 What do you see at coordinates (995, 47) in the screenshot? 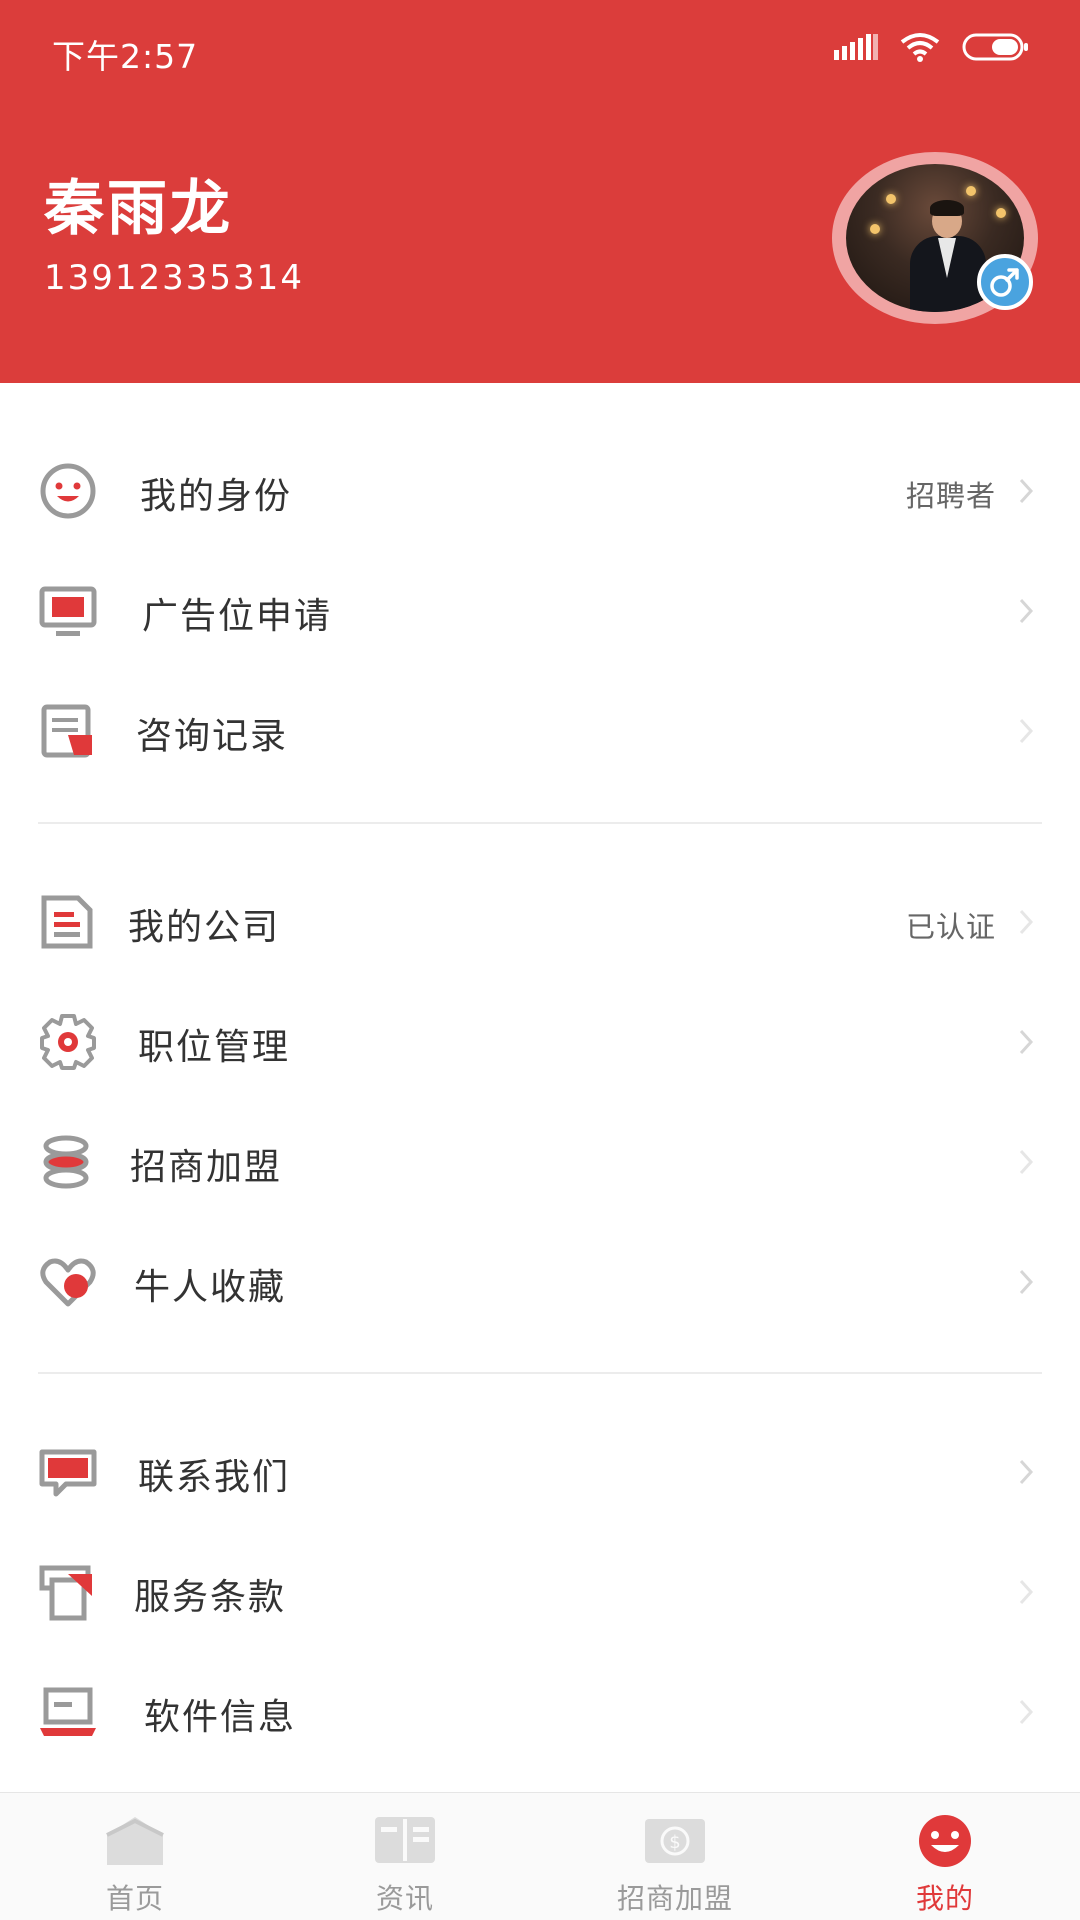
I see `battery-icon` at bounding box center [995, 47].